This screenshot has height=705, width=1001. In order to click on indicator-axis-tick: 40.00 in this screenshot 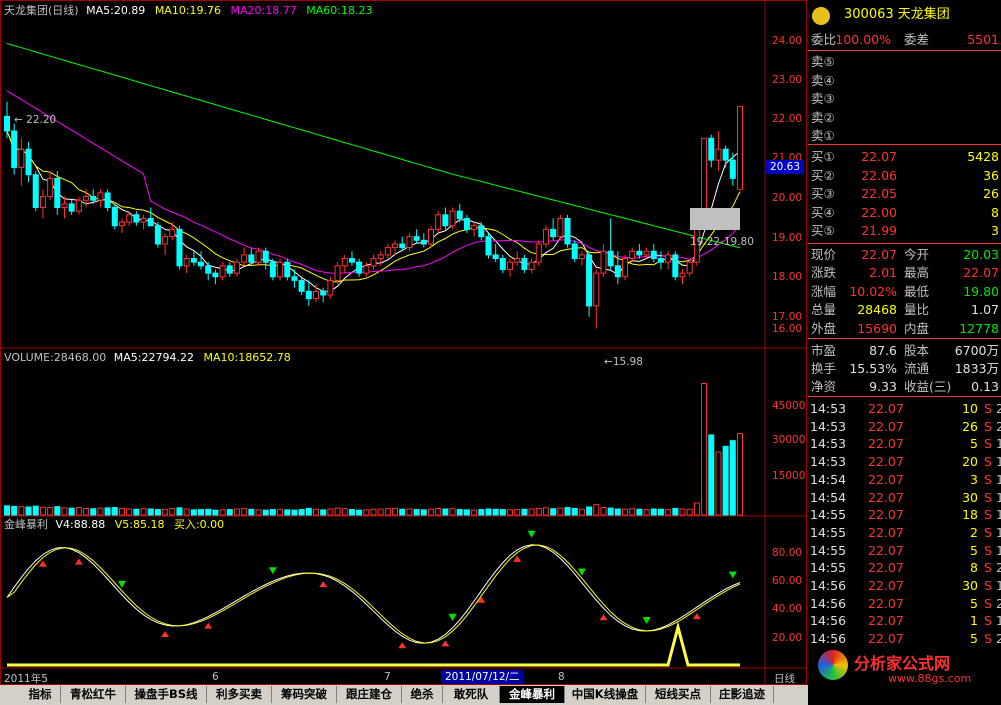, I will do `click(787, 609)`.